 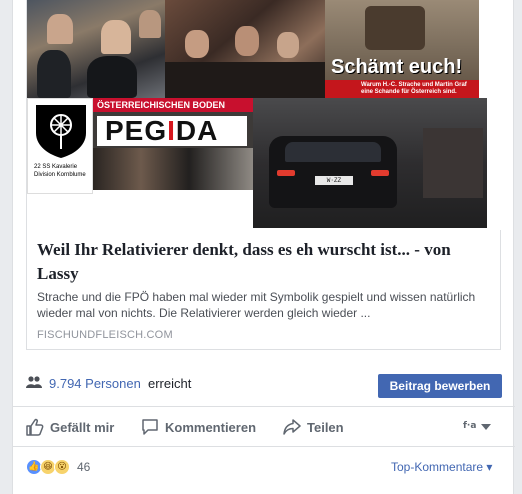 I want to click on photo-black-car: W·ZZ, so click(x=370, y=163).